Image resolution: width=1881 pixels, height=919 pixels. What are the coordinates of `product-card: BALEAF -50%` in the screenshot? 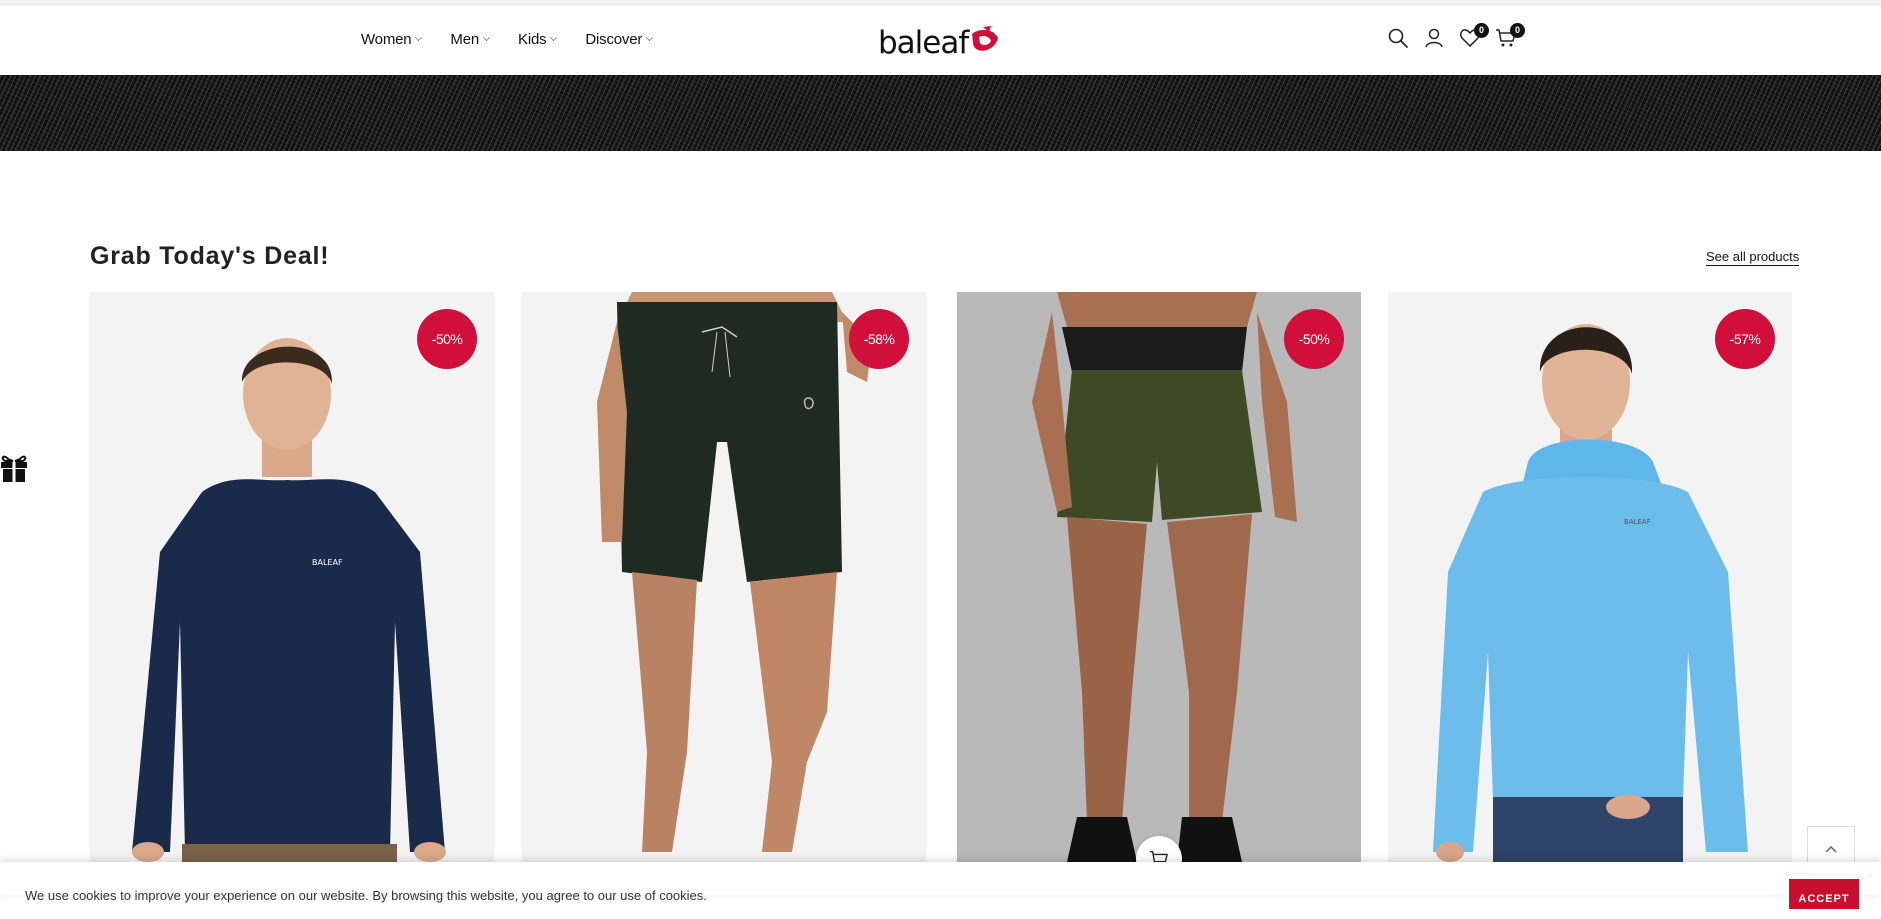 It's located at (292, 577).